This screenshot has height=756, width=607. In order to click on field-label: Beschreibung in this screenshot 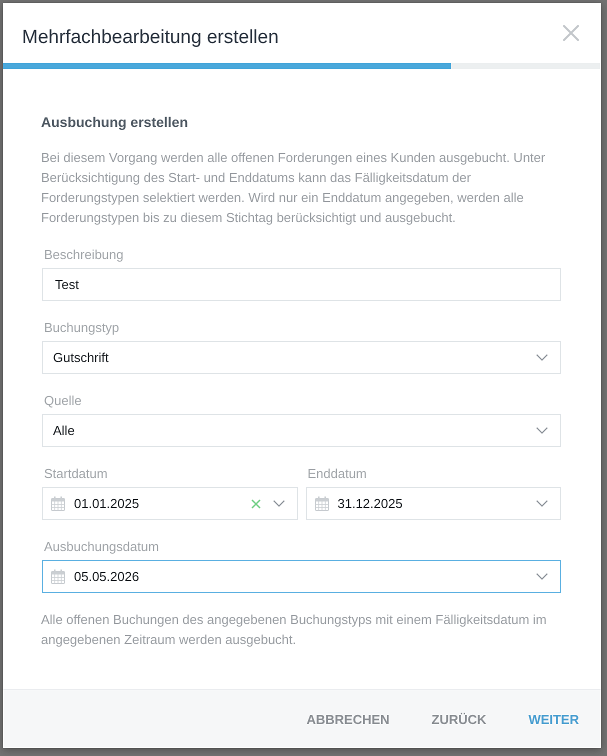, I will do `click(84, 255)`.